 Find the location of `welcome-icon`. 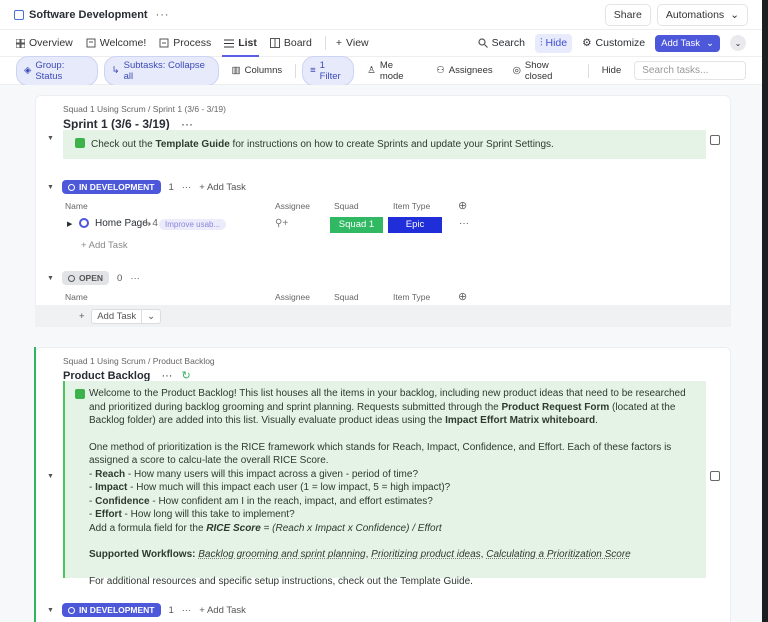

welcome-icon is located at coordinates (91, 43).